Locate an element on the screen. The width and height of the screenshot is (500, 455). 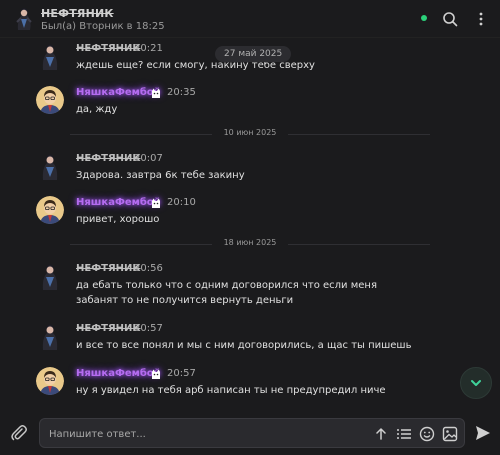
chat-header: НЕФТЯНИК Был(а) Вторник в 18:25 is located at coordinates (250, 19).